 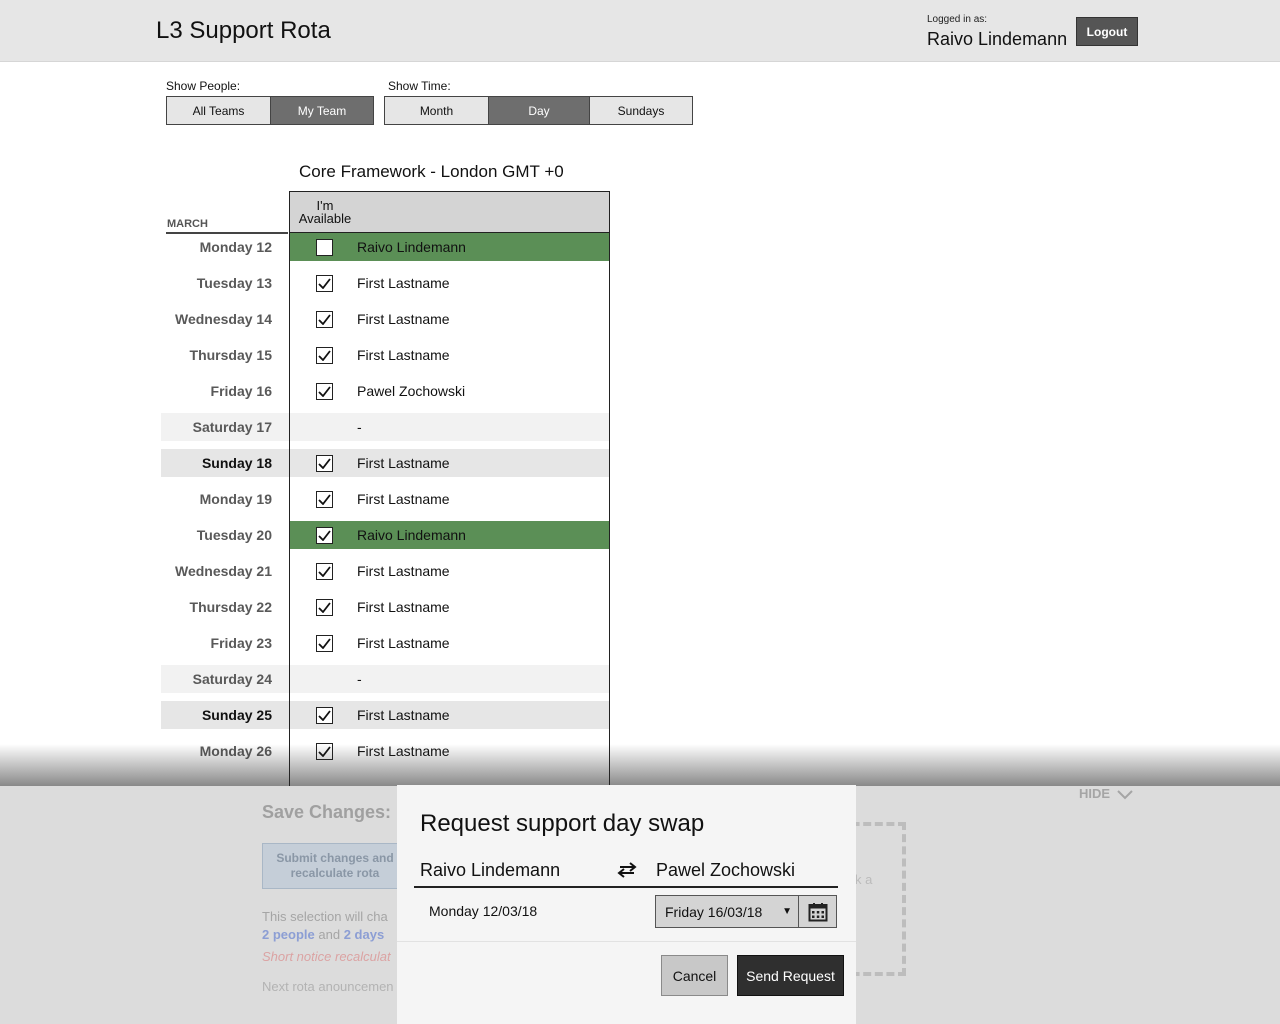 What do you see at coordinates (411, 391) in the screenshot?
I see `assigned-person: Pawel Zochowski` at bounding box center [411, 391].